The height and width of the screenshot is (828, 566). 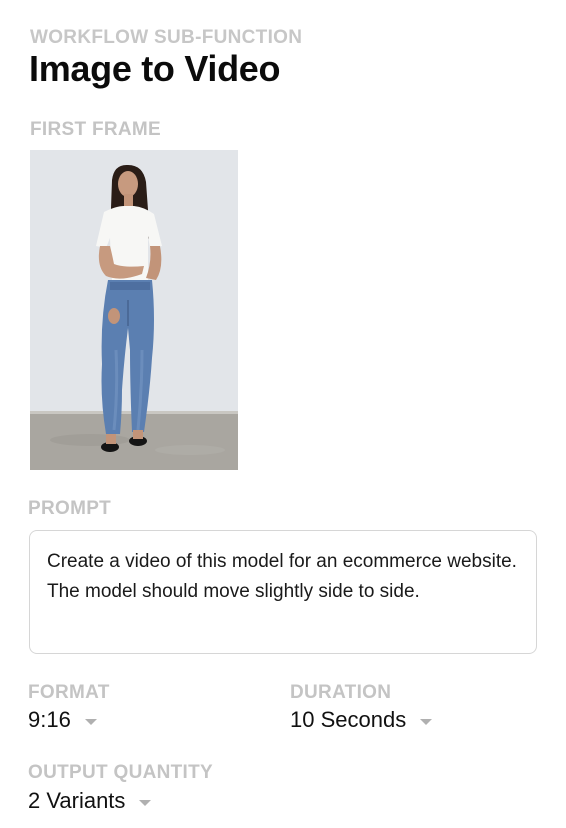 What do you see at coordinates (49, 719) in the screenshot?
I see `format-value: 9:16` at bounding box center [49, 719].